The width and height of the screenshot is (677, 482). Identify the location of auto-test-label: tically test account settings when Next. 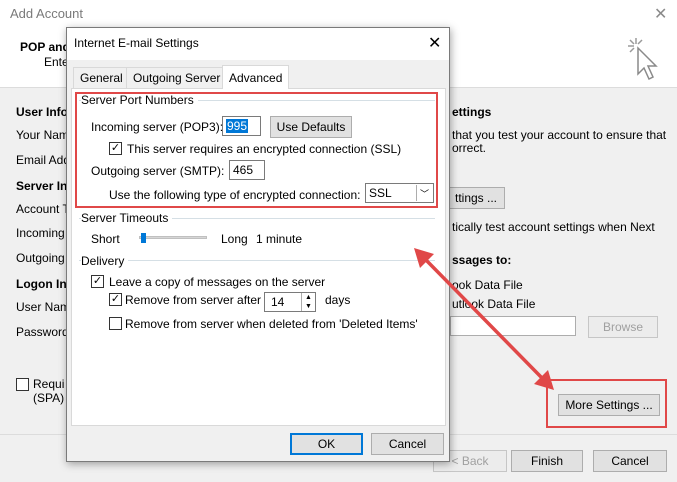
(553, 227).